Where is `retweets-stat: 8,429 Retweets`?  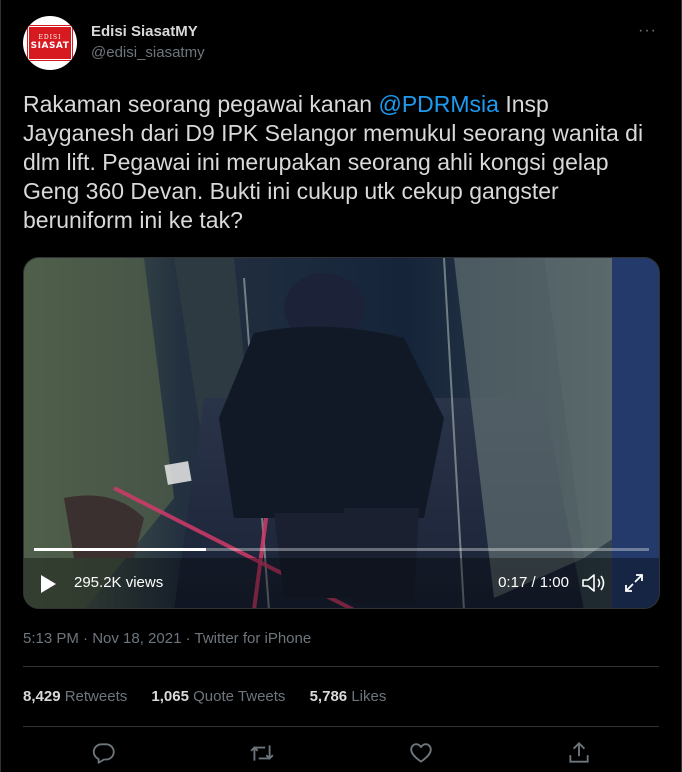 retweets-stat: 8,429 Retweets is located at coordinates (75, 697).